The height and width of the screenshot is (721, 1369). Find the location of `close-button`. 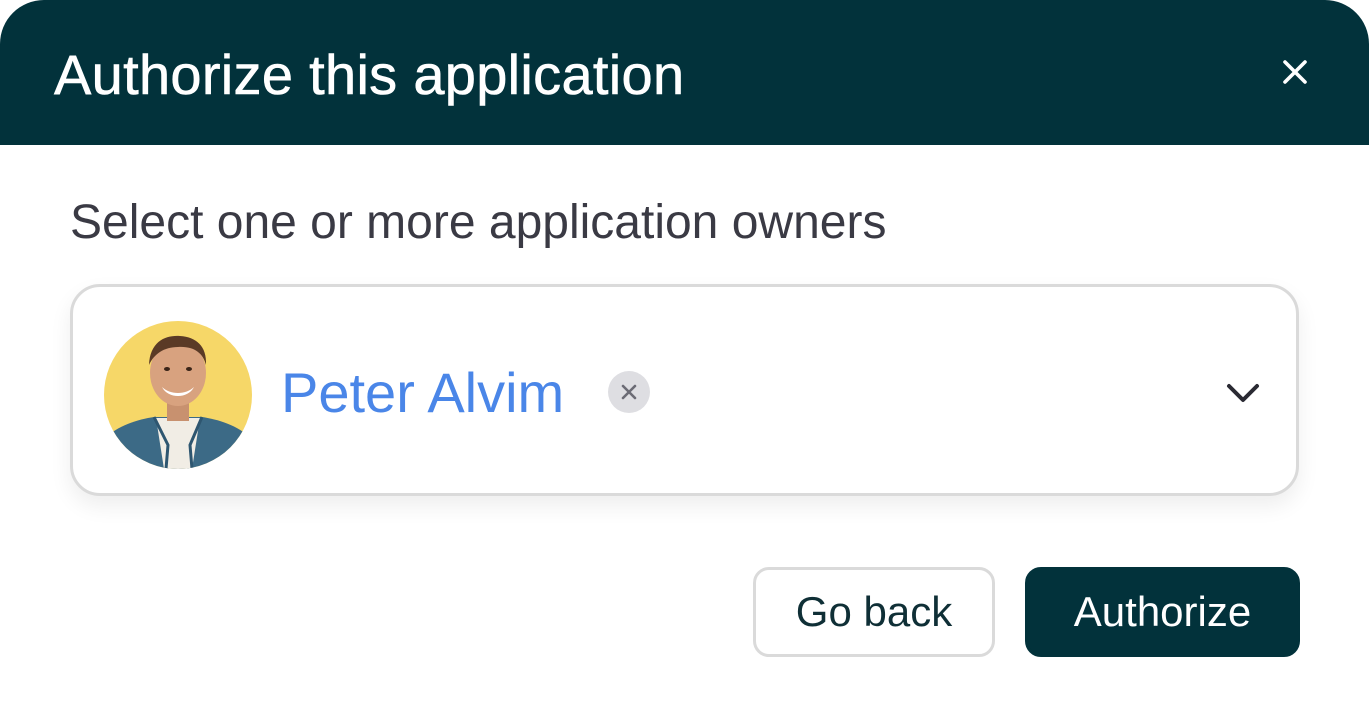

close-button is located at coordinates (1295, 72).